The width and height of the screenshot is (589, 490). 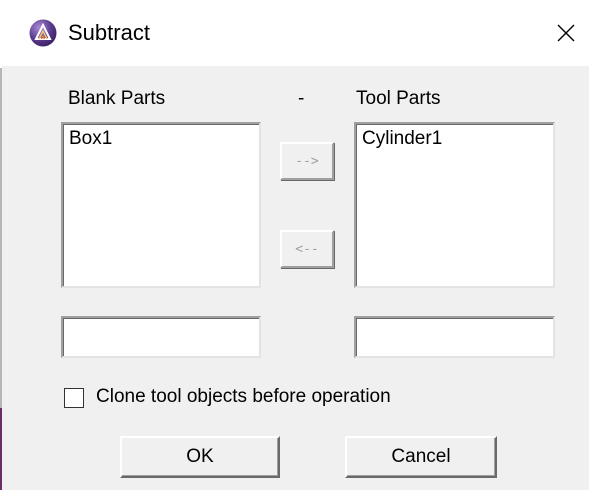 What do you see at coordinates (74, 398) in the screenshot?
I see `clone-tool-checkbox` at bounding box center [74, 398].